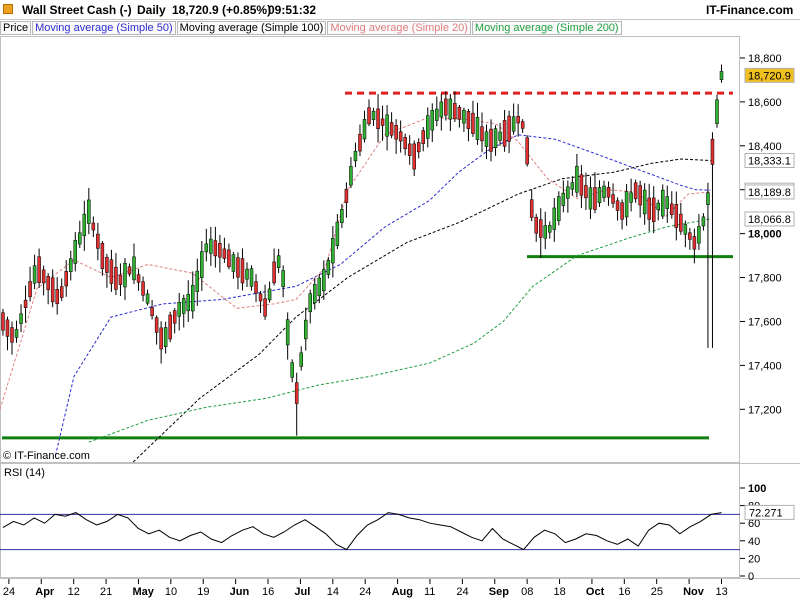 The width and height of the screenshot is (800, 600). I want to click on x-tick-label: 21, so click(106, 592).